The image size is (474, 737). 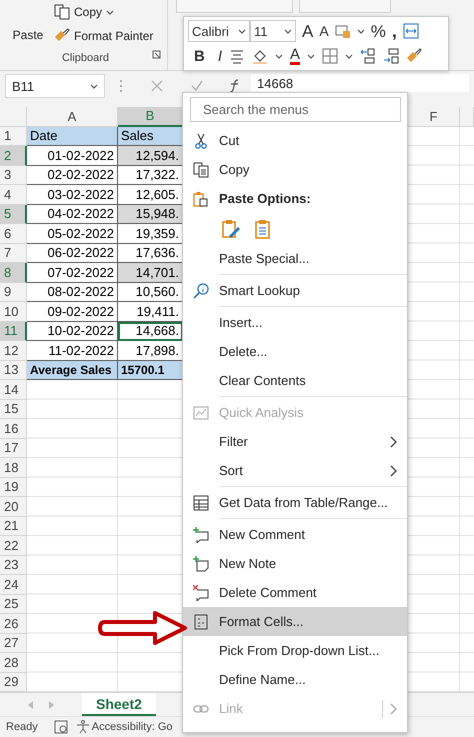 I want to click on paste-formatting-icon, so click(x=231, y=228).